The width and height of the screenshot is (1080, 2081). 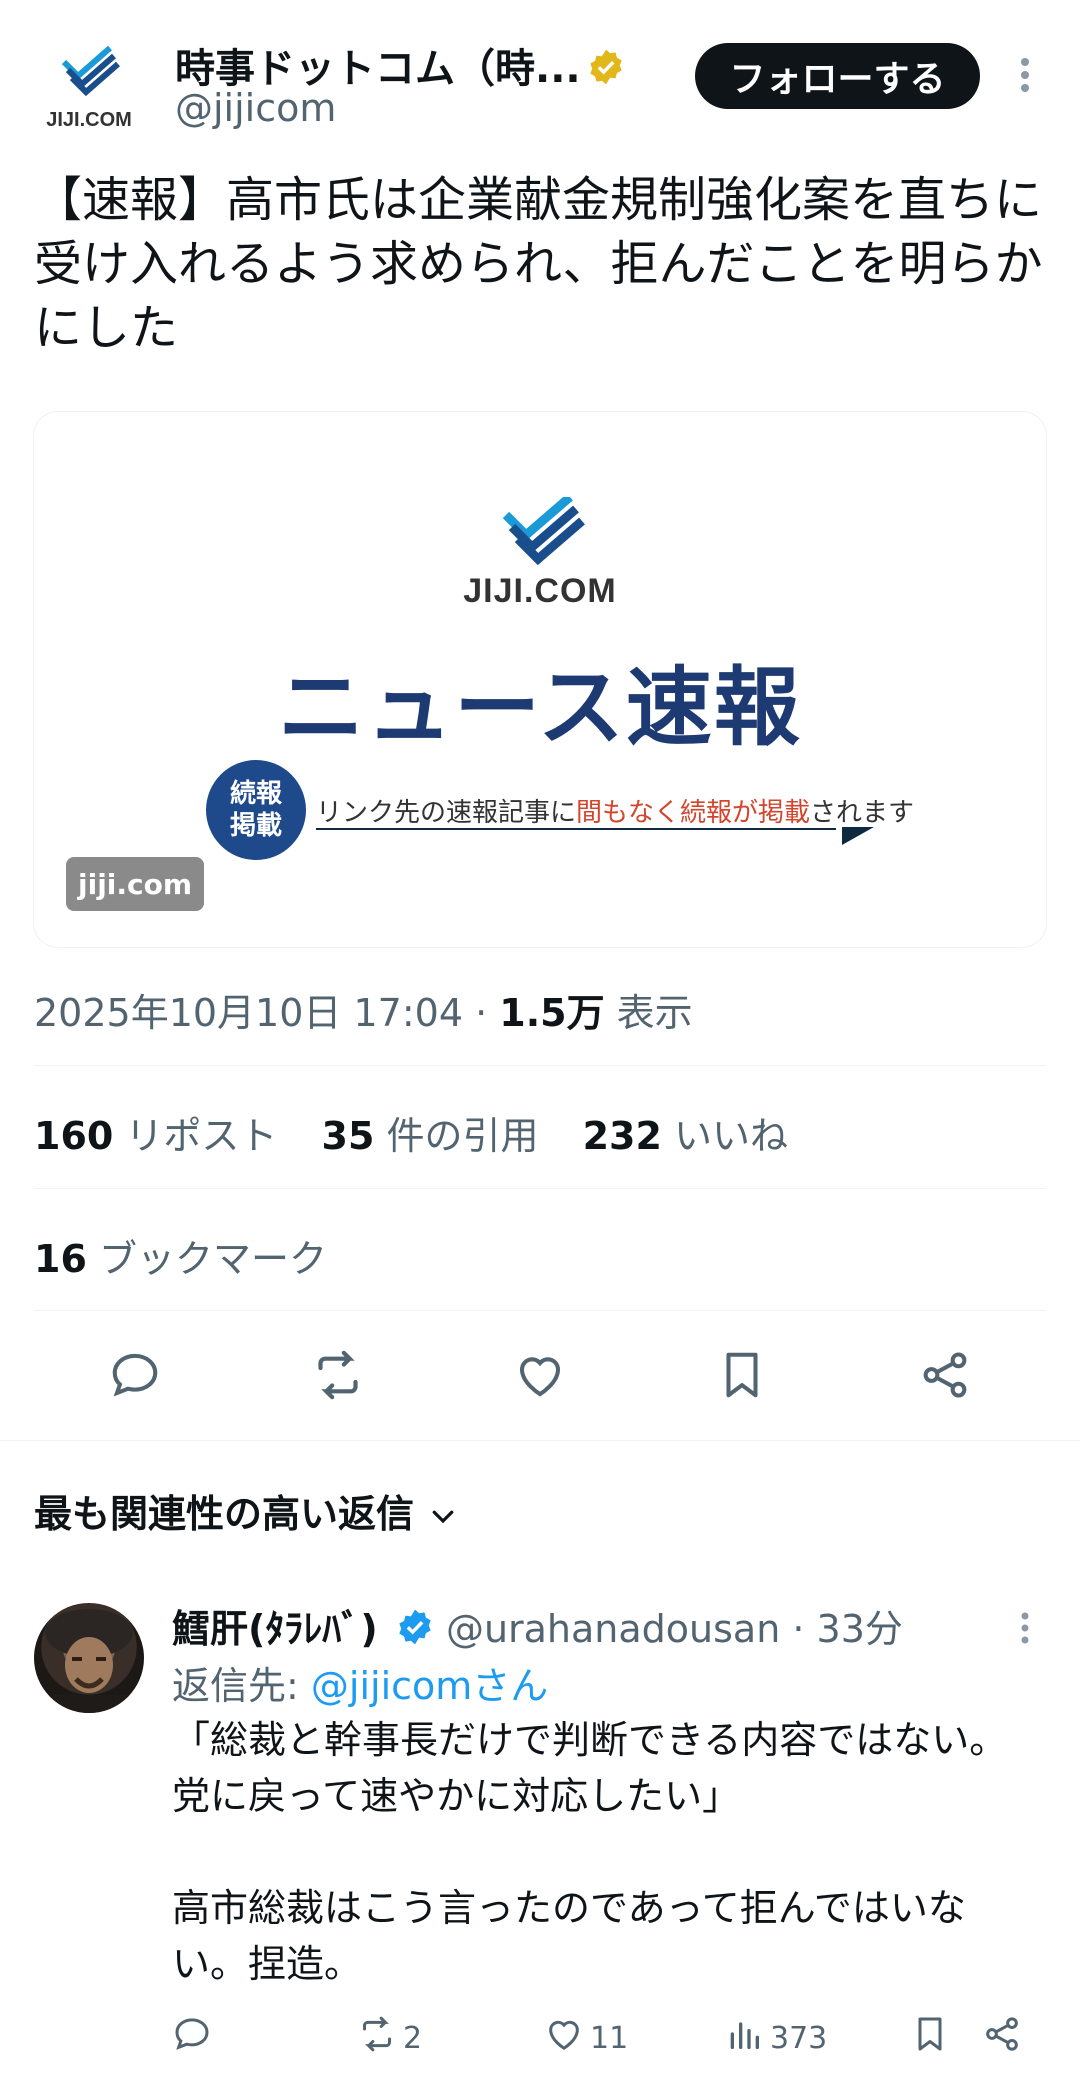 I want to click on reply-to-link: @jijicomさん, so click(x=429, y=1686).